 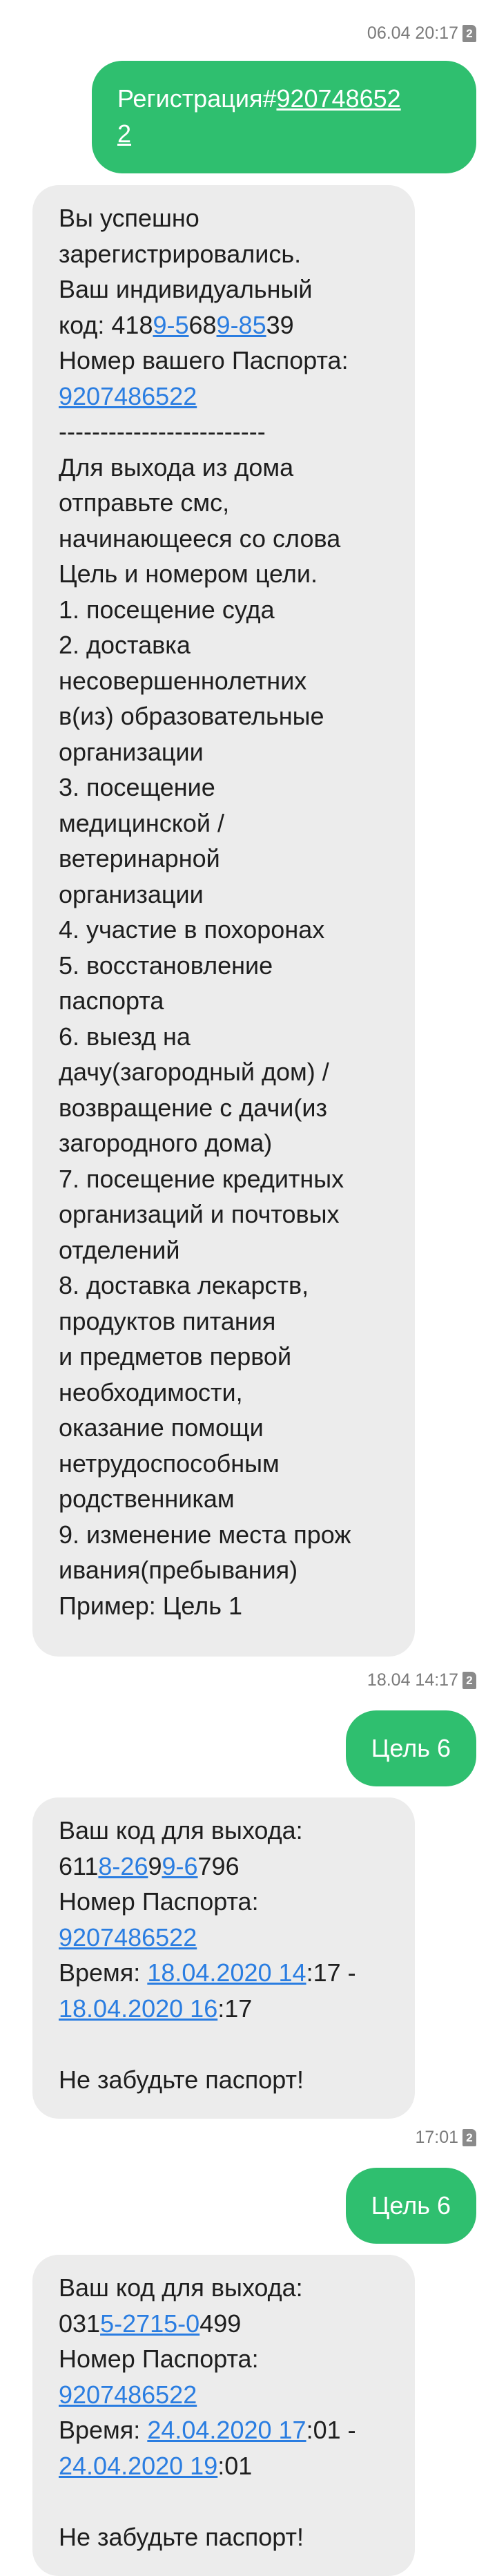 What do you see at coordinates (180, 1866) in the screenshot?
I see `phone-link: 9-6` at bounding box center [180, 1866].